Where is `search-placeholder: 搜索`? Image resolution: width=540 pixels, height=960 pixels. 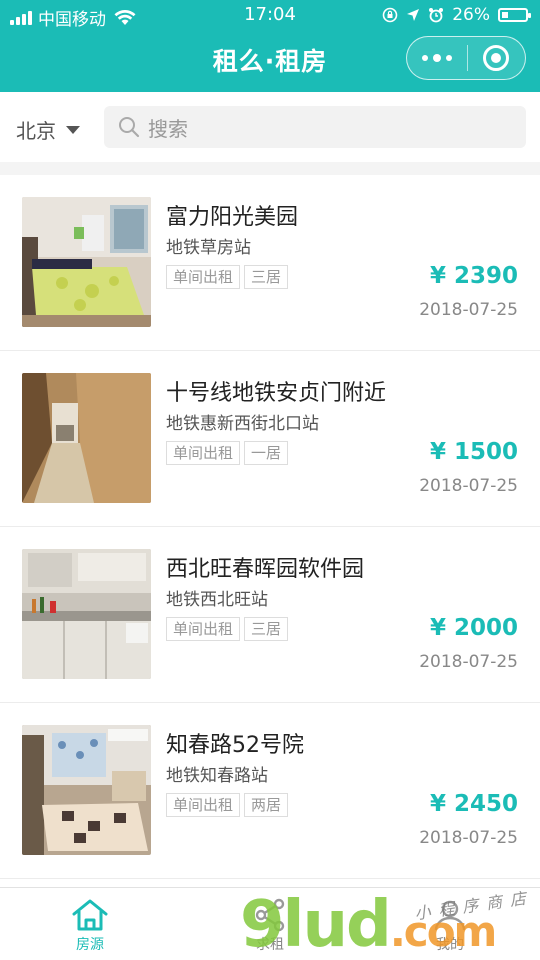 search-placeholder: 搜索 is located at coordinates (168, 128).